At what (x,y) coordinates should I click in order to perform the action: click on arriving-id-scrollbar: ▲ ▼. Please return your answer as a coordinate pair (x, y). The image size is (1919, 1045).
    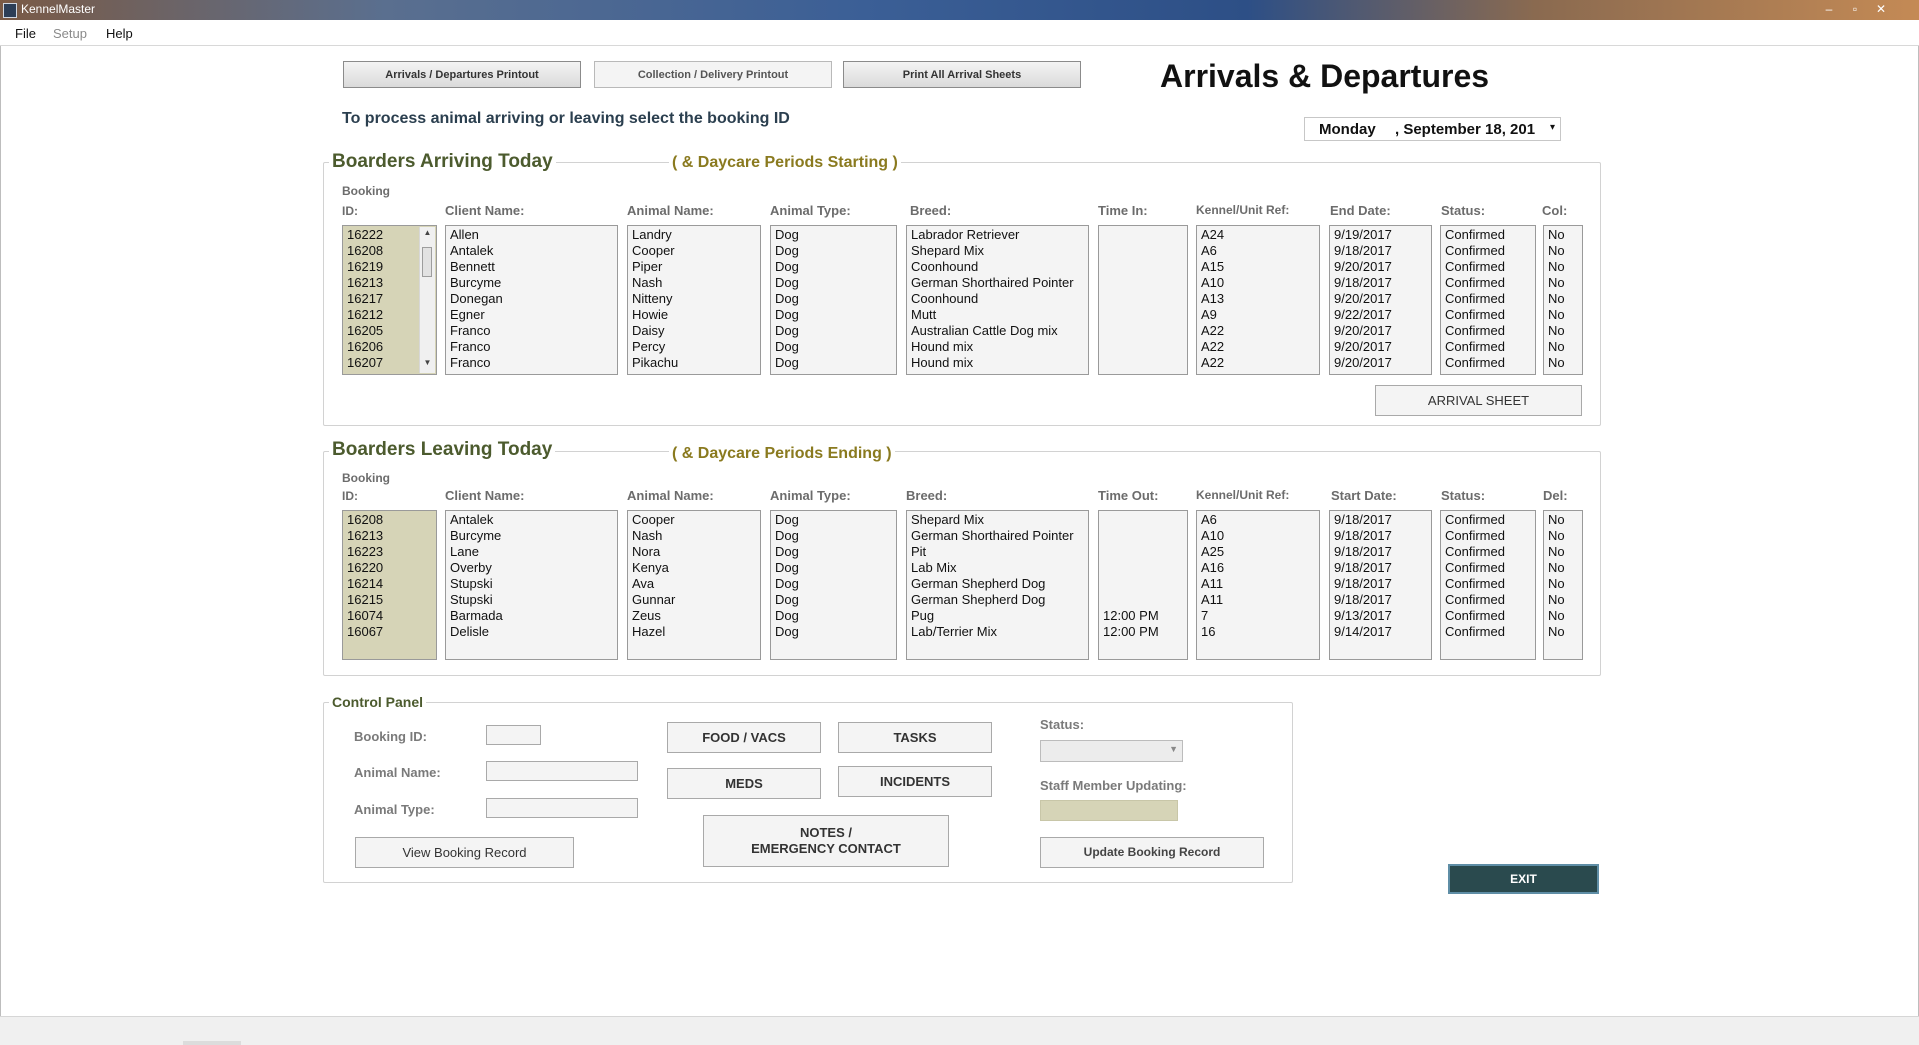
    Looking at the image, I should click on (427, 300).